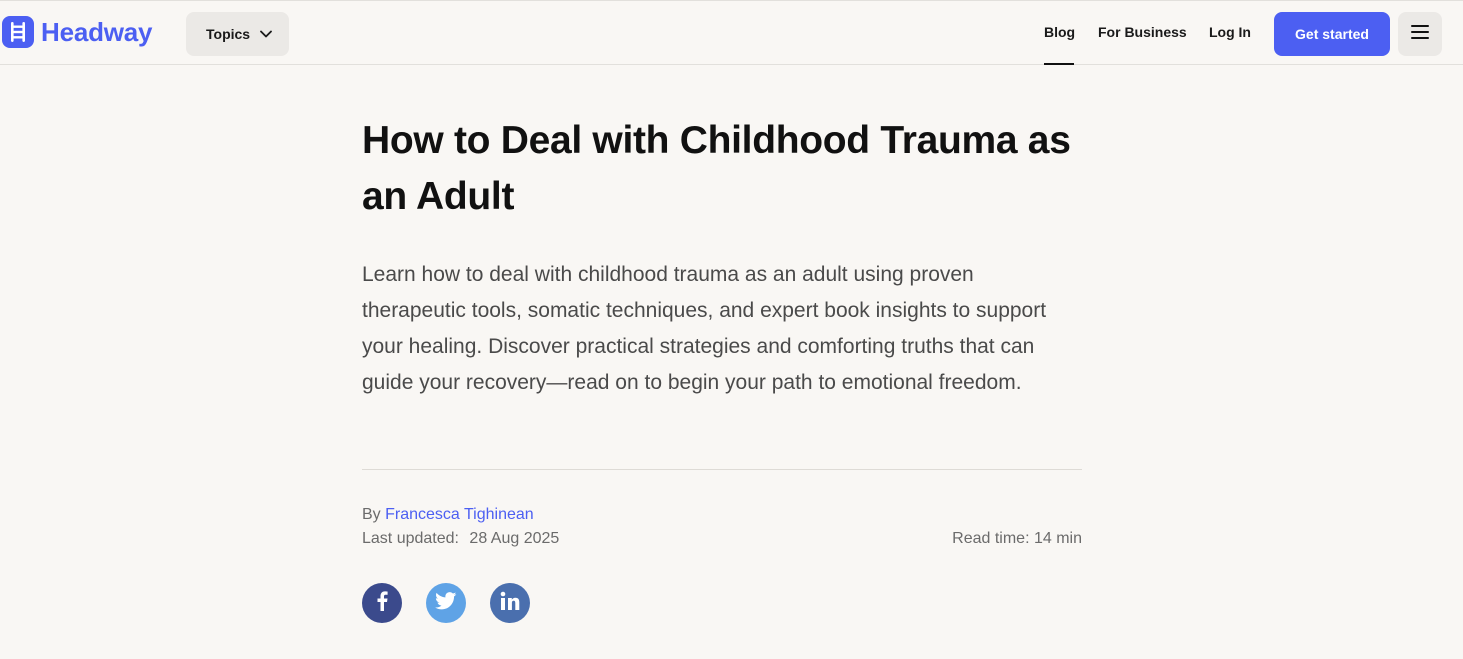 Image resolution: width=1463 pixels, height=659 pixels. I want to click on menu-button, so click(1420, 34).